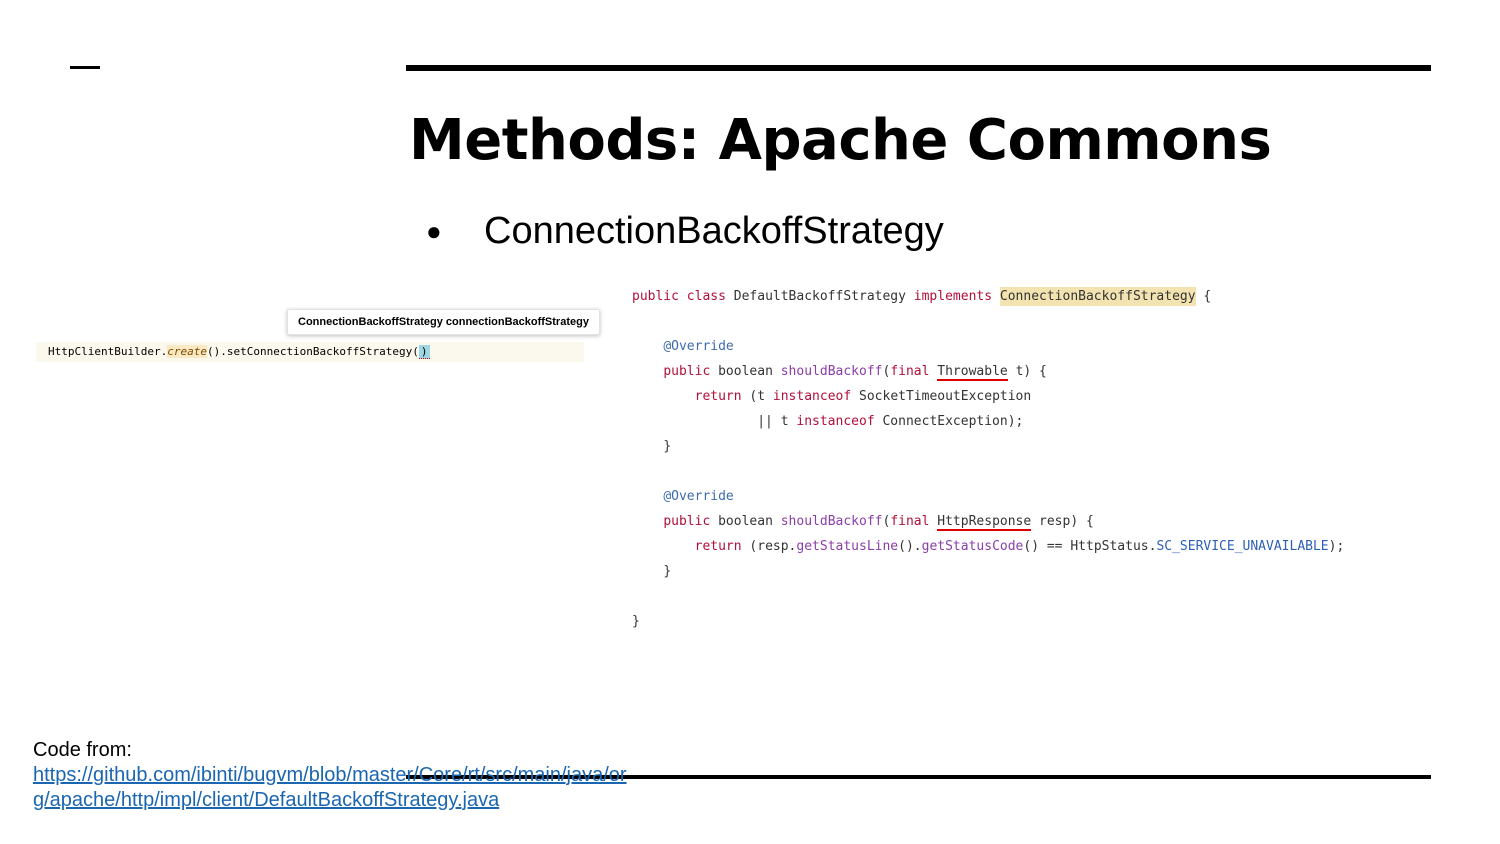 The width and height of the screenshot is (1500, 844). Describe the element at coordinates (890, 421) in the screenshot. I see `code-line-method1-or: || t instanceof ConnectException);` at that location.